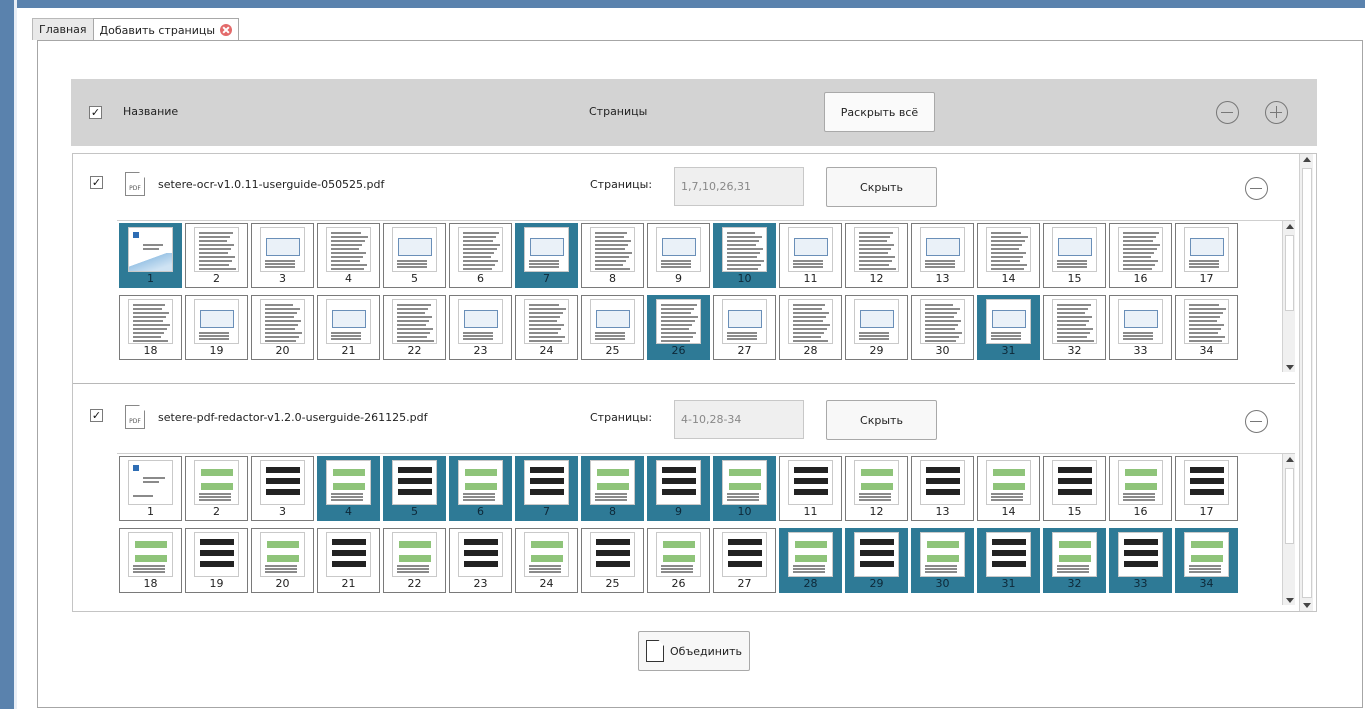 The height and width of the screenshot is (709, 1365). I want to click on name-column-header: Название, so click(151, 111).